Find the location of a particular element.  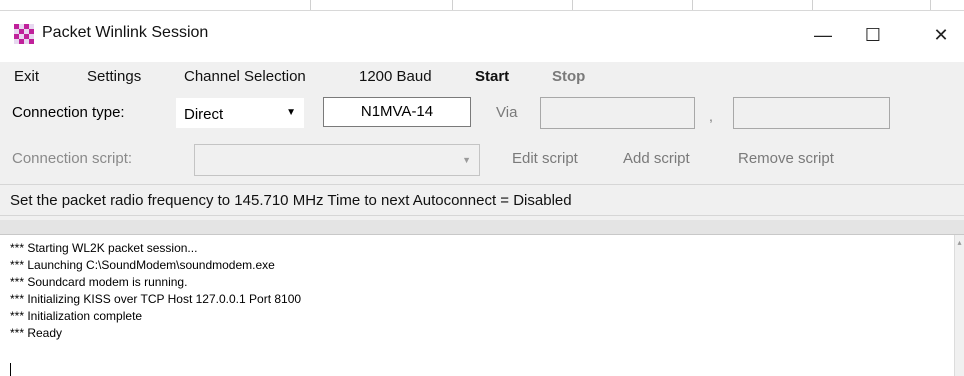

connection-type-value: Direct is located at coordinates (204, 114).